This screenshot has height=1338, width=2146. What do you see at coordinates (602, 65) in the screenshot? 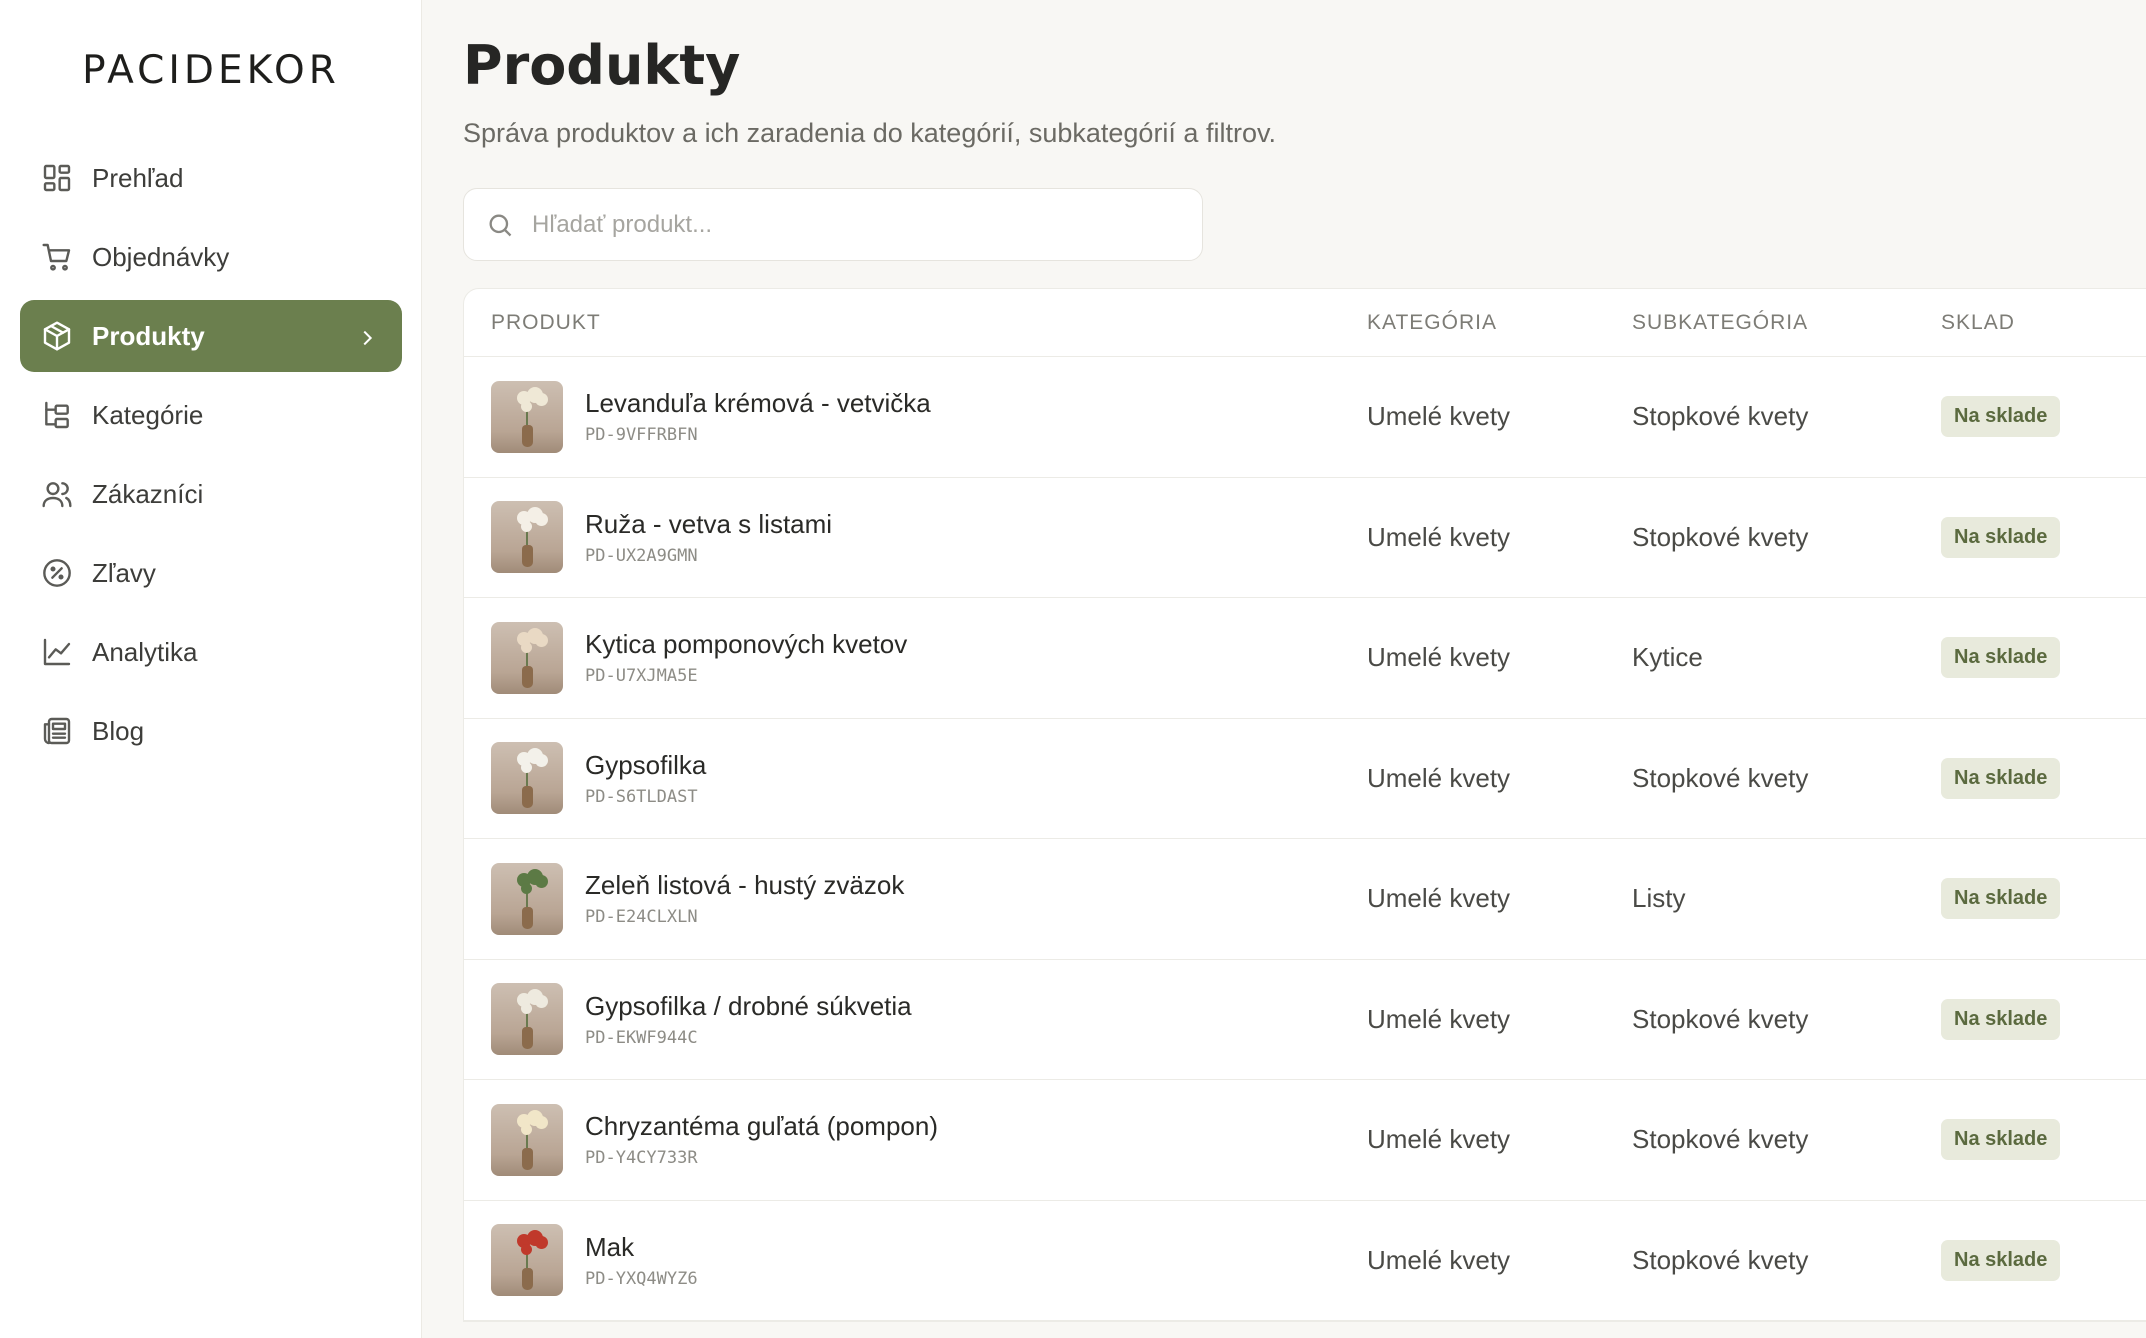
I see `page-title: Produkty` at bounding box center [602, 65].